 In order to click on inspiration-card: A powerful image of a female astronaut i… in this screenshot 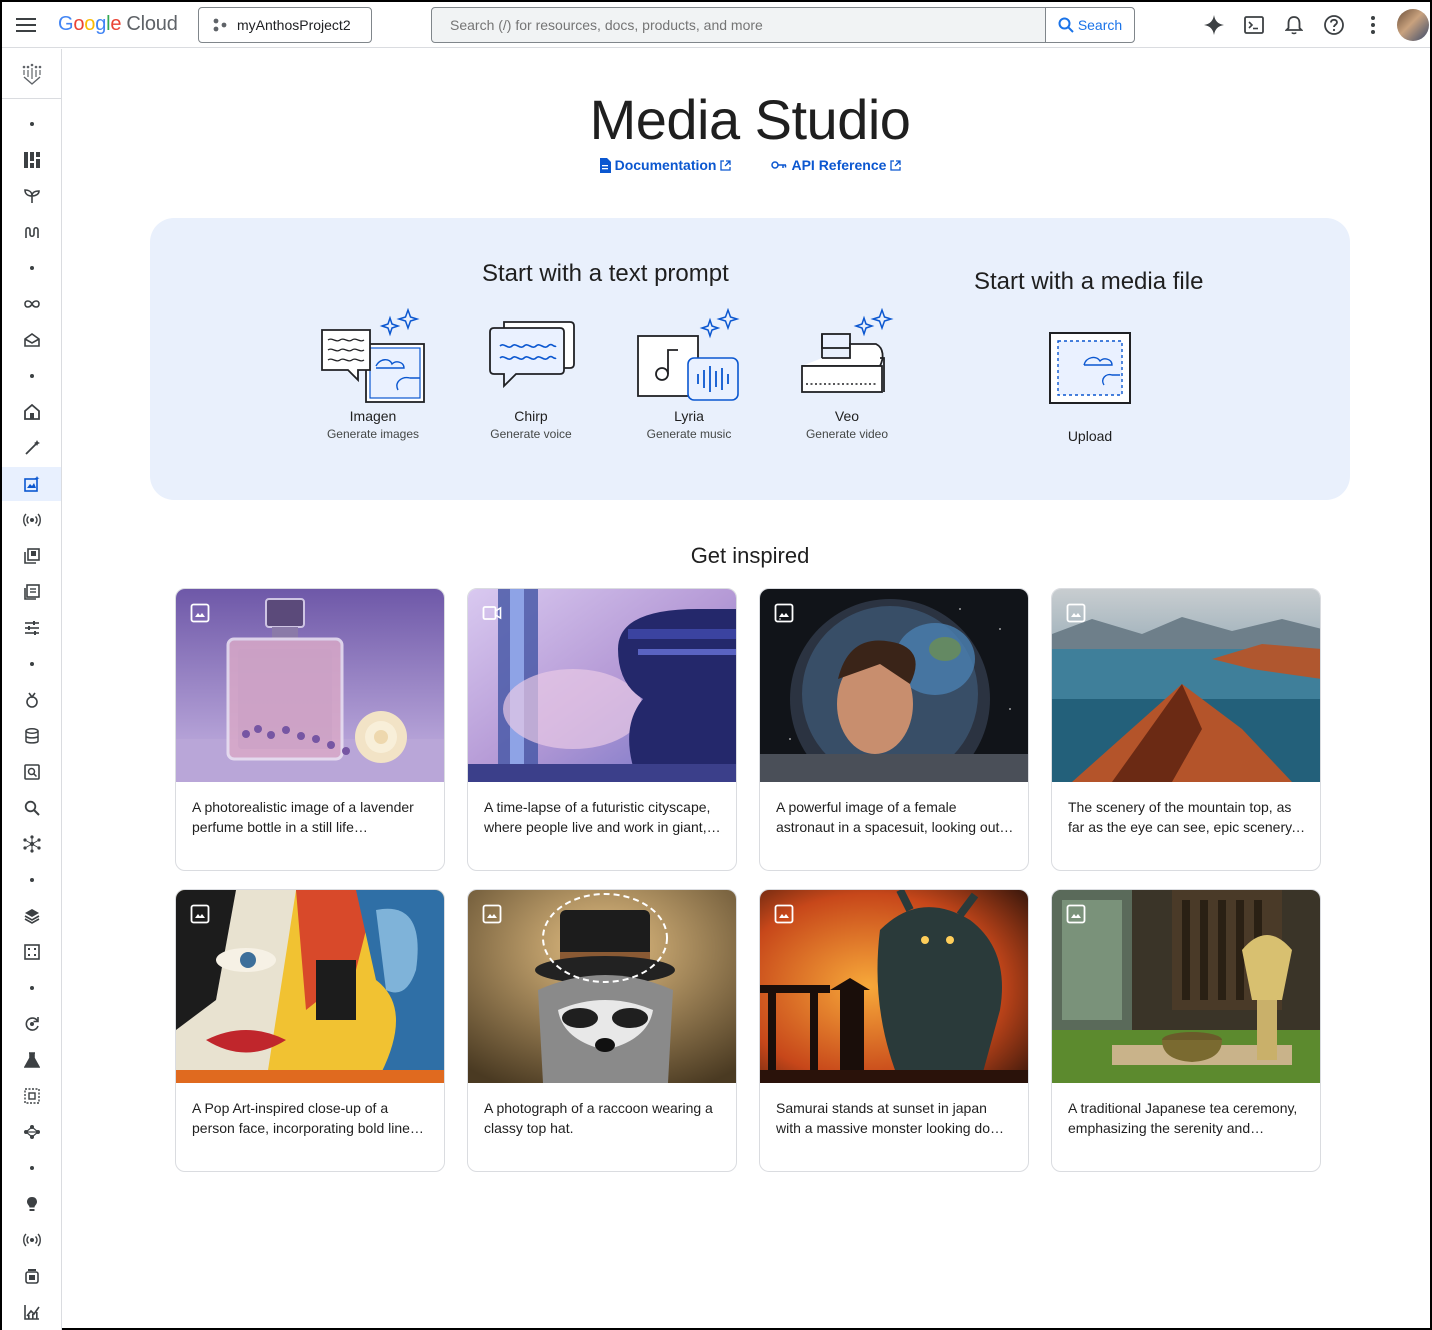, I will do `click(894, 729)`.